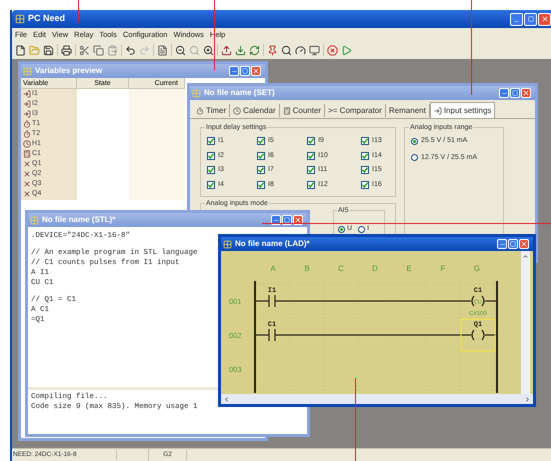  I want to click on vertical-scrollbar, so click(525, 322).